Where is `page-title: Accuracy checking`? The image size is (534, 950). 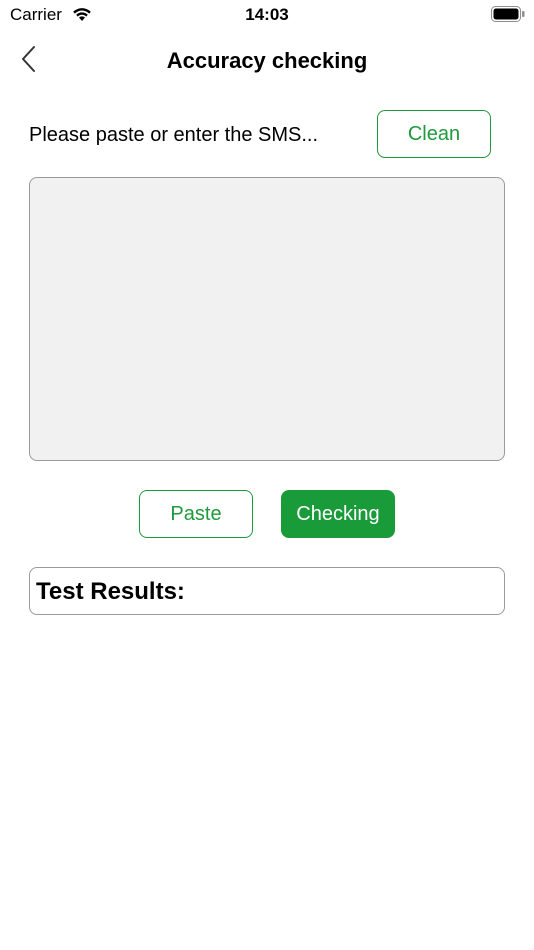 page-title: Accuracy checking is located at coordinates (267, 60).